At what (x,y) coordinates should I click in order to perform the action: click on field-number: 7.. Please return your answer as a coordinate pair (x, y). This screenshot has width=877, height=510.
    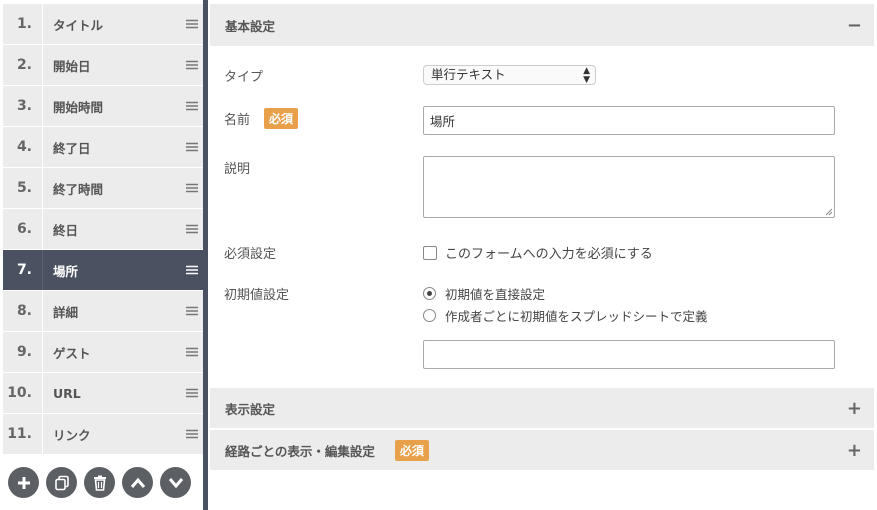
    Looking at the image, I should click on (23, 270).